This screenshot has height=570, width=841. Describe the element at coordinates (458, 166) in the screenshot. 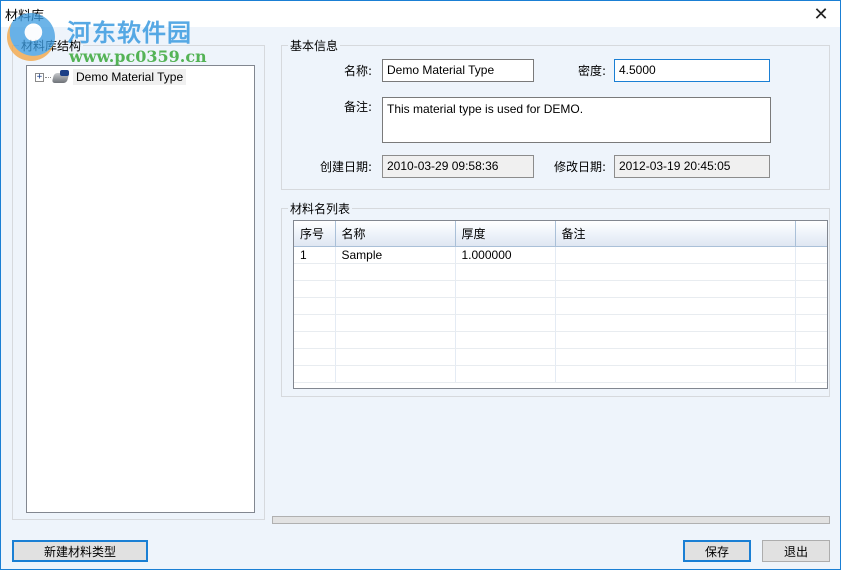

I see `created-date-field: 2010-03-29 09:58:36` at that location.